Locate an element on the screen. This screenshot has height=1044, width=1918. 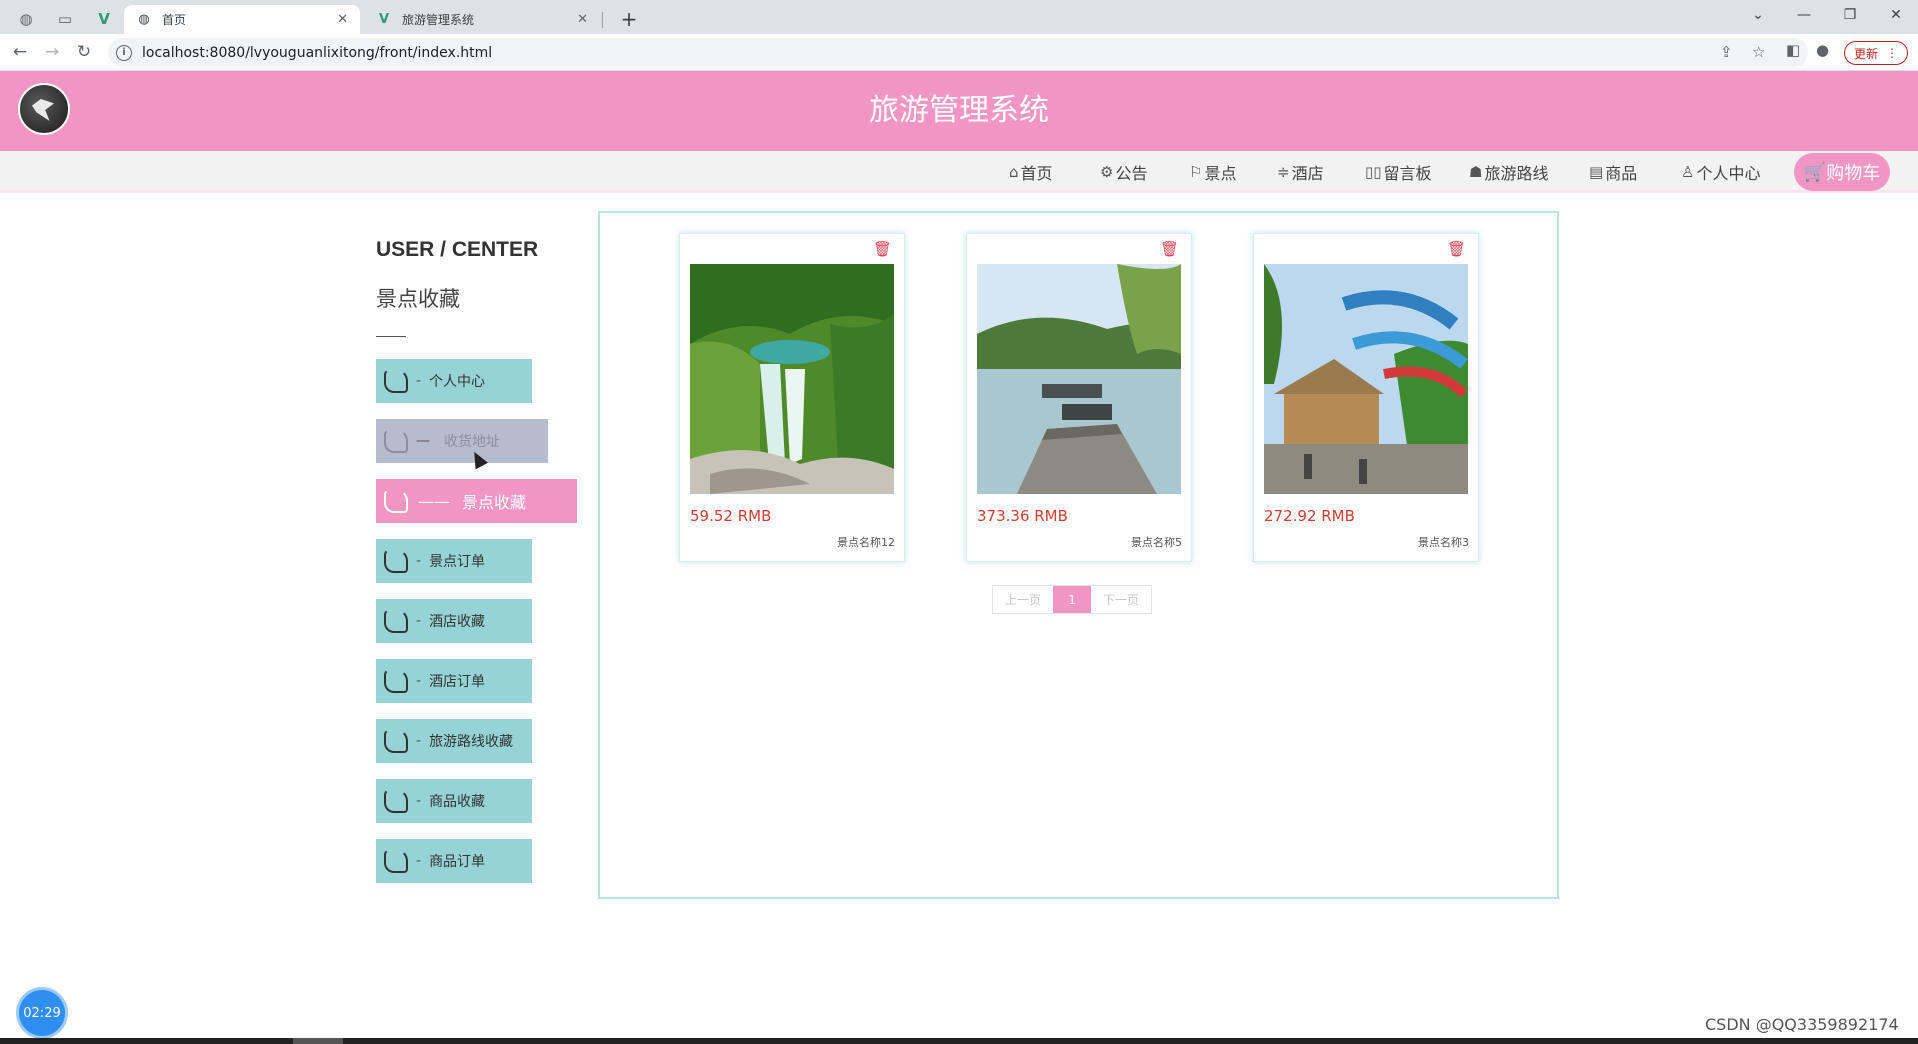
minimize-button: — is located at coordinates (1804, 15).